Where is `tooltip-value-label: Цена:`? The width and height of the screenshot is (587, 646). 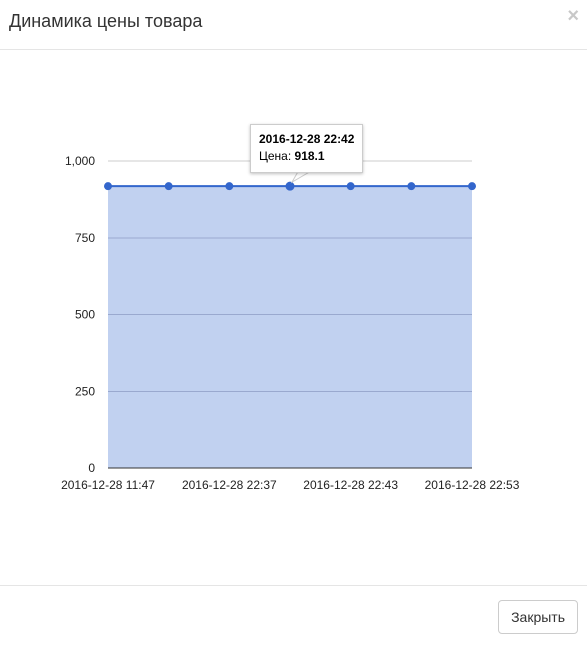
tooltip-value-label: Цена: is located at coordinates (275, 156).